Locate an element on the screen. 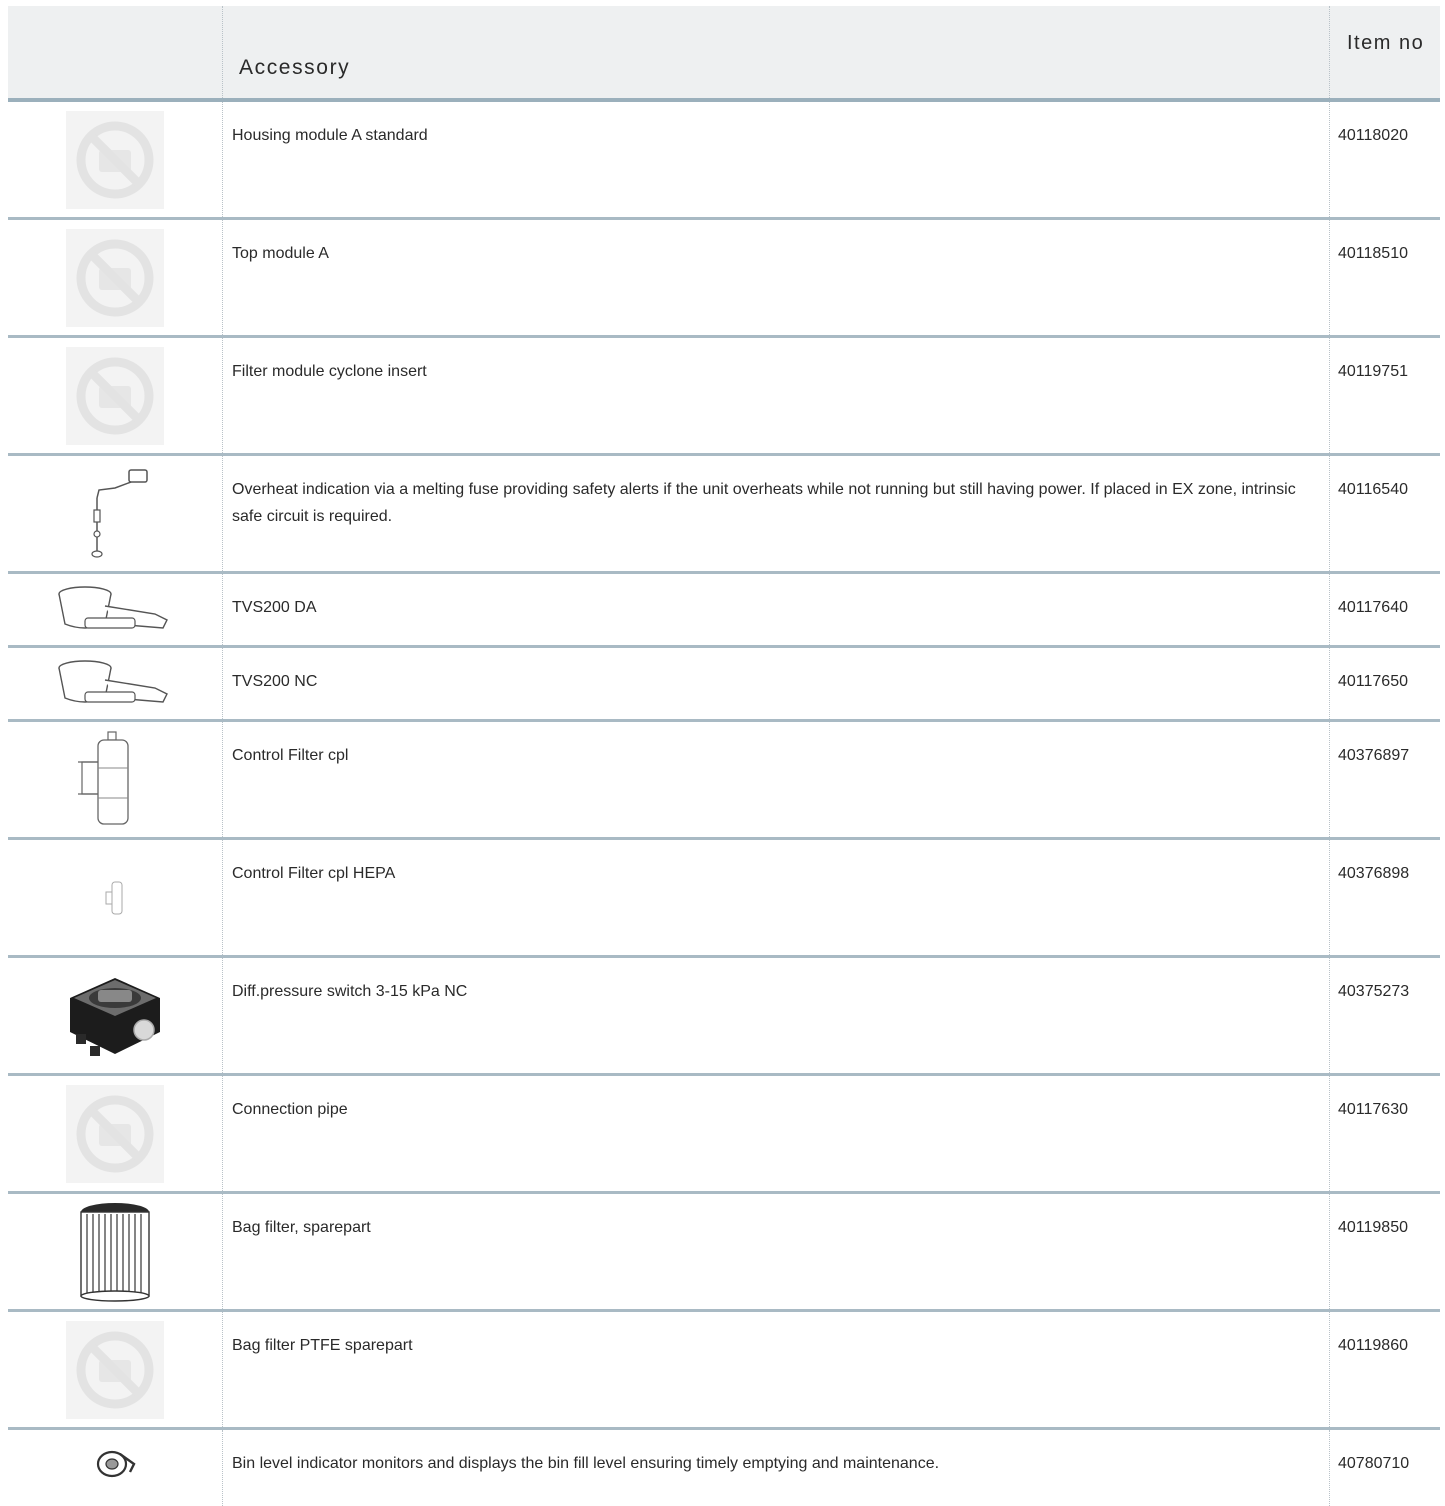 The width and height of the screenshot is (1445, 1506). row-item-no: 40116540 is located at coordinates (1373, 489).